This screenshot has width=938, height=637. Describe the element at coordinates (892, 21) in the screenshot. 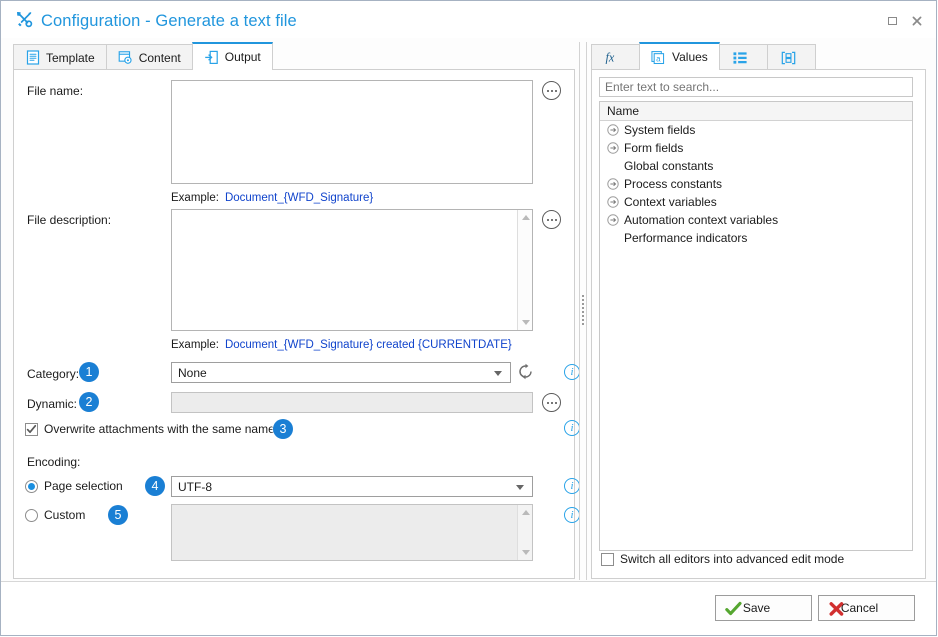

I see `maximize-button` at that location.